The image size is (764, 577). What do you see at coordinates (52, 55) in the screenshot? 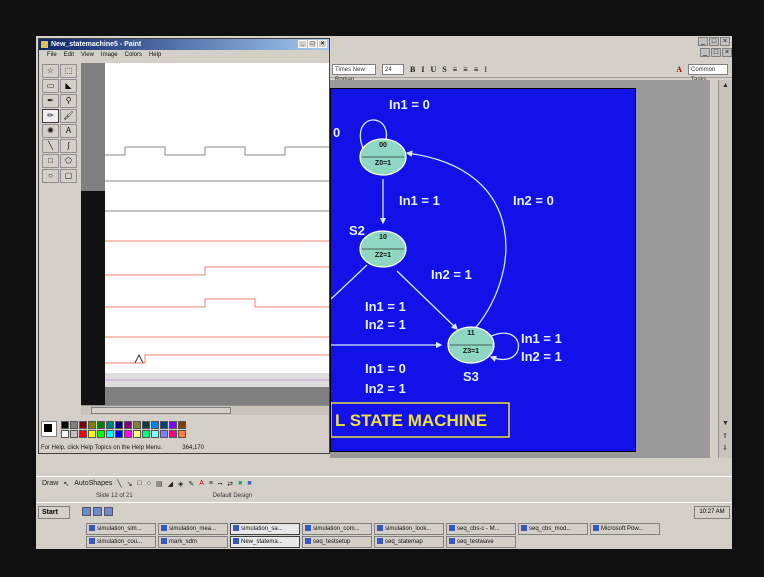
I see `menu-file: File` at bounding box center [52, 55].